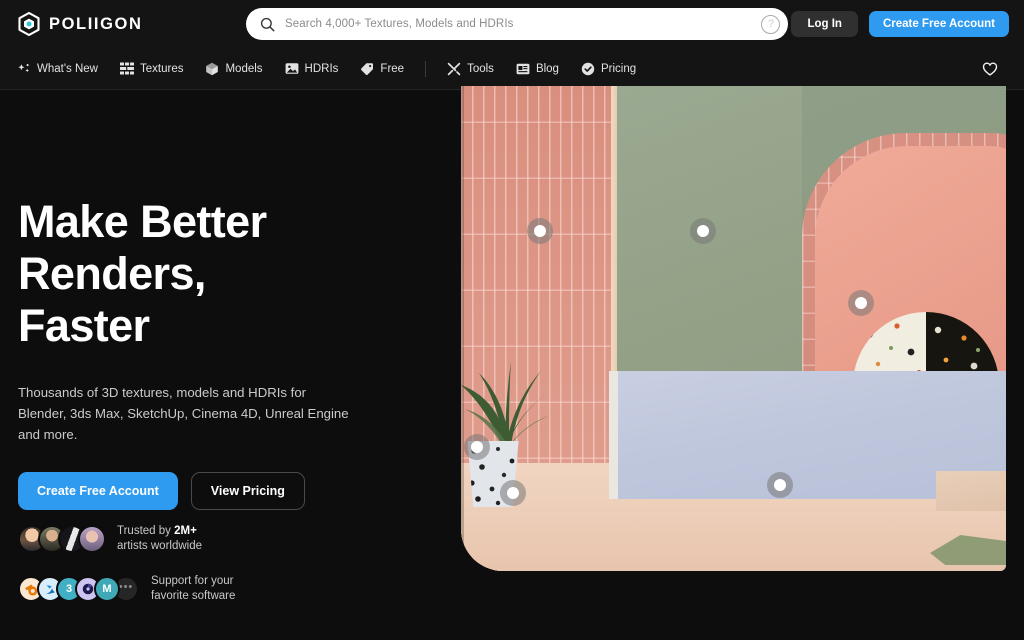  Describe the element at coordinates (29, 24) in the screenshot. I see `poliigon-hexagon-logo-icon` at that location.